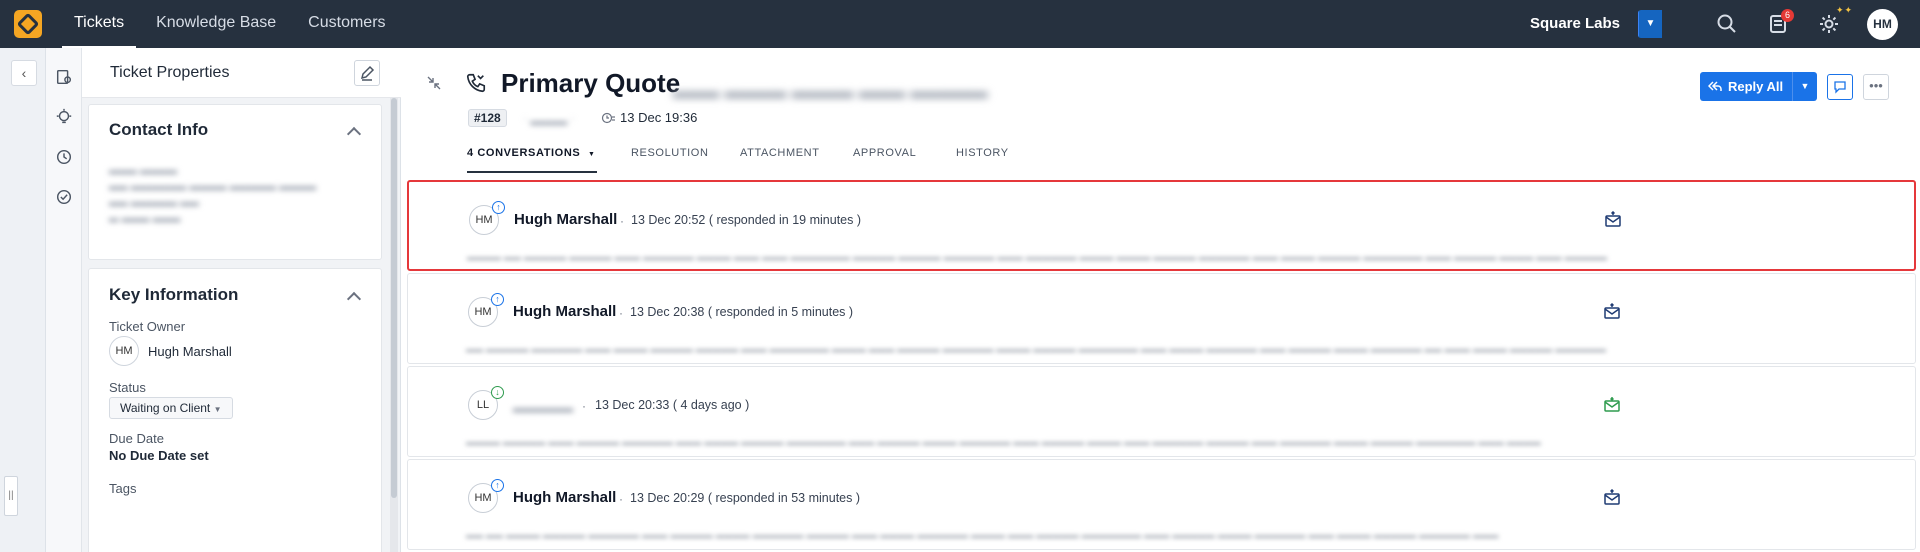 The image size is (1920, 552). Describe the element at coordinates (591, 83) in the screenshot. I see `ticket-subject: Primary Quote` at that location.